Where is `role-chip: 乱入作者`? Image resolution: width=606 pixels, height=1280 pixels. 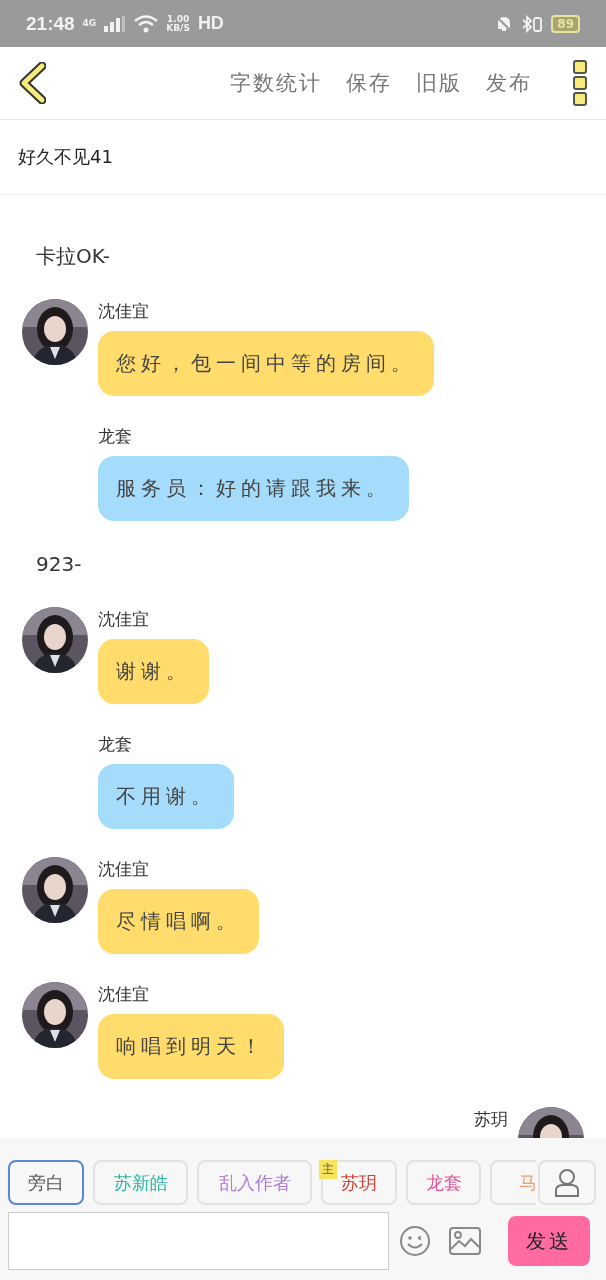
role-chip: 乱入作者 is located at coordinates (254, 1182).